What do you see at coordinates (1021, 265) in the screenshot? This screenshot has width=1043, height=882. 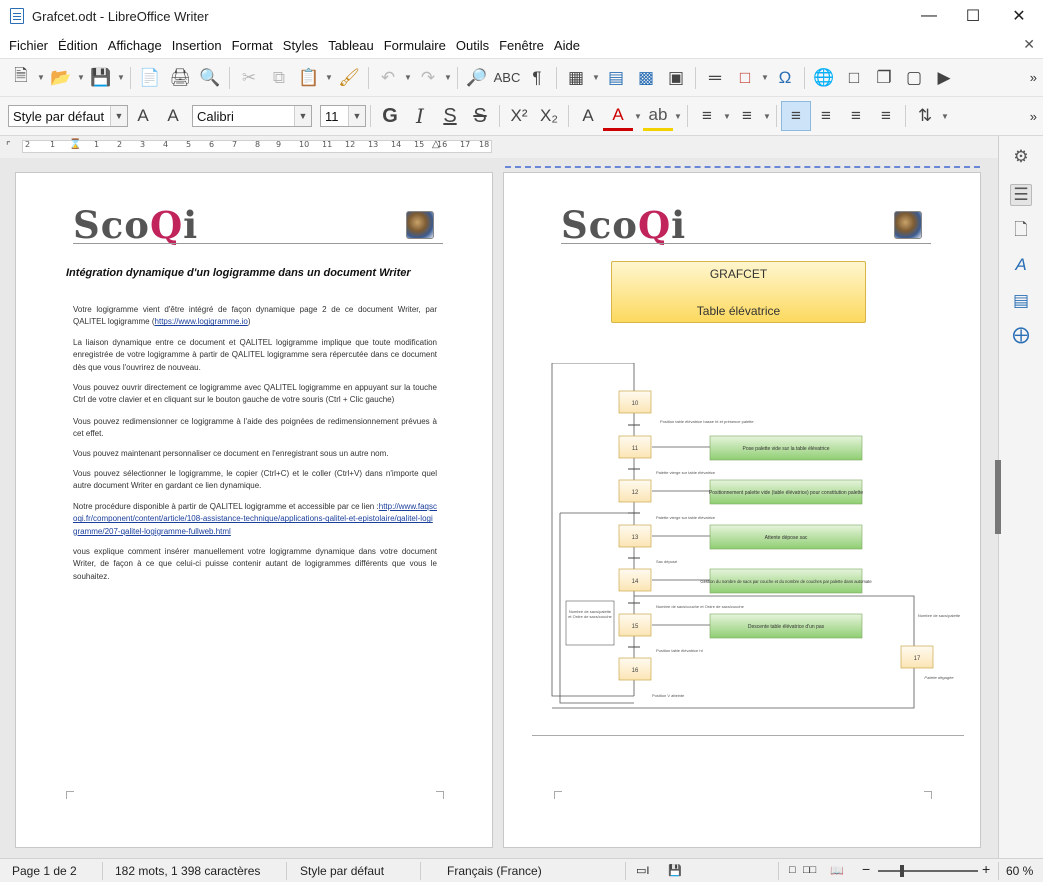 I see `sidebar-styles-icon: A` at bounding box center [1021, 265].